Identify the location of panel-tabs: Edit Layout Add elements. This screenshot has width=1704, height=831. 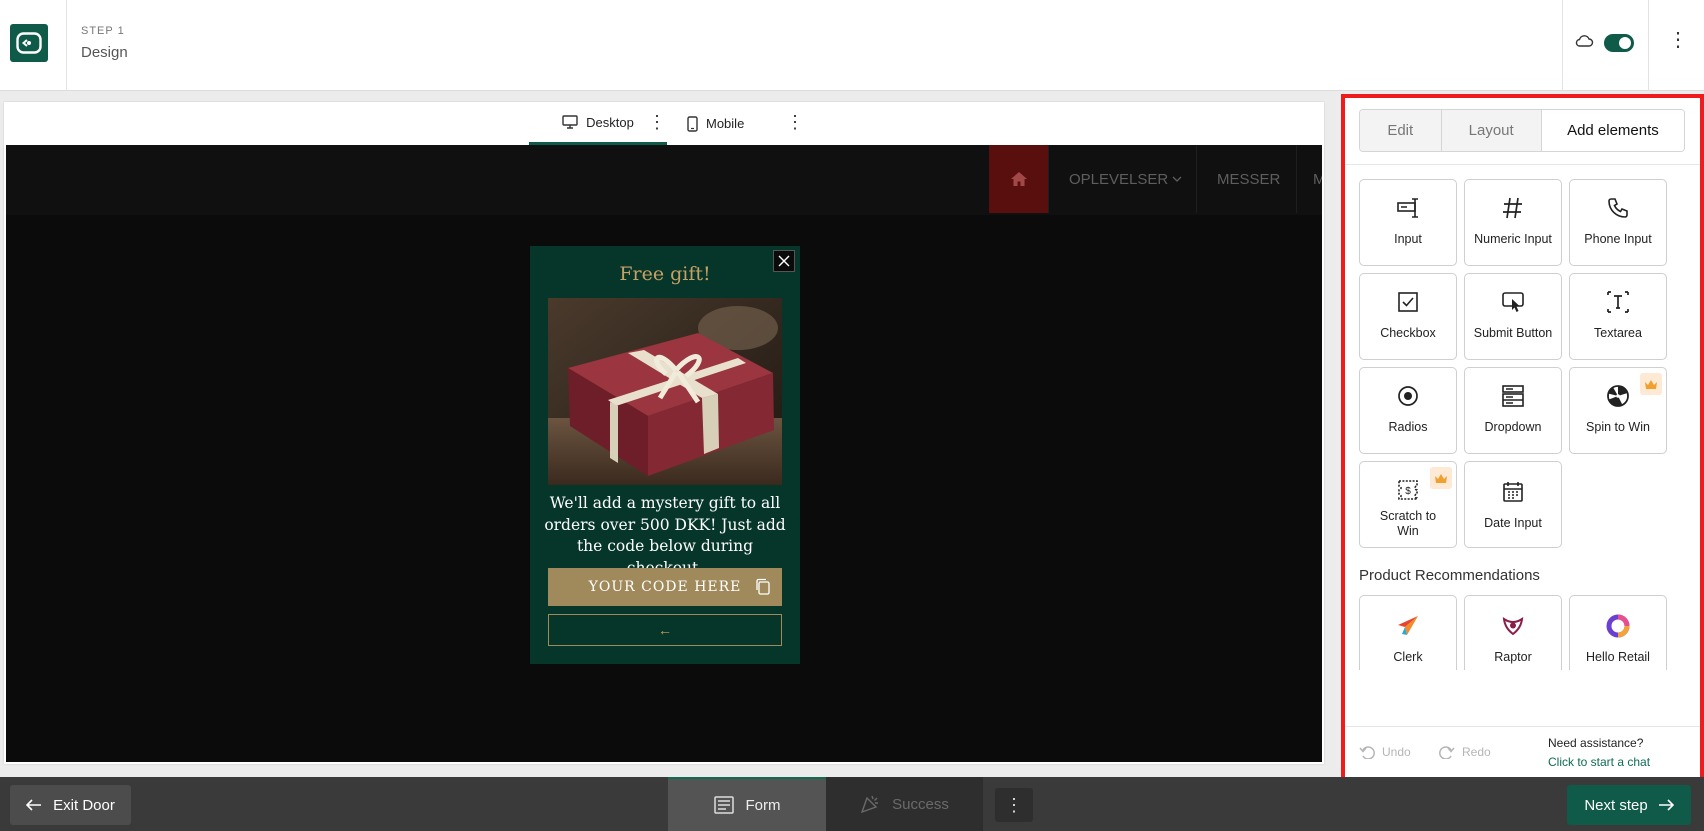
(1522, 130).